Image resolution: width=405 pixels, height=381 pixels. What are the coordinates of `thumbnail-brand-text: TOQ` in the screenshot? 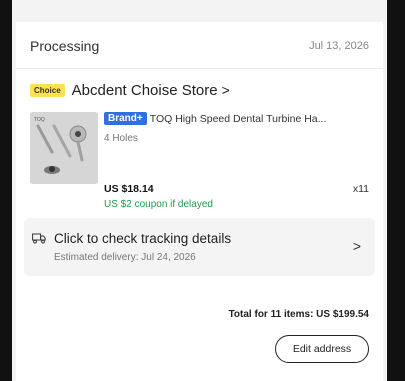 It's located at (39, 120).